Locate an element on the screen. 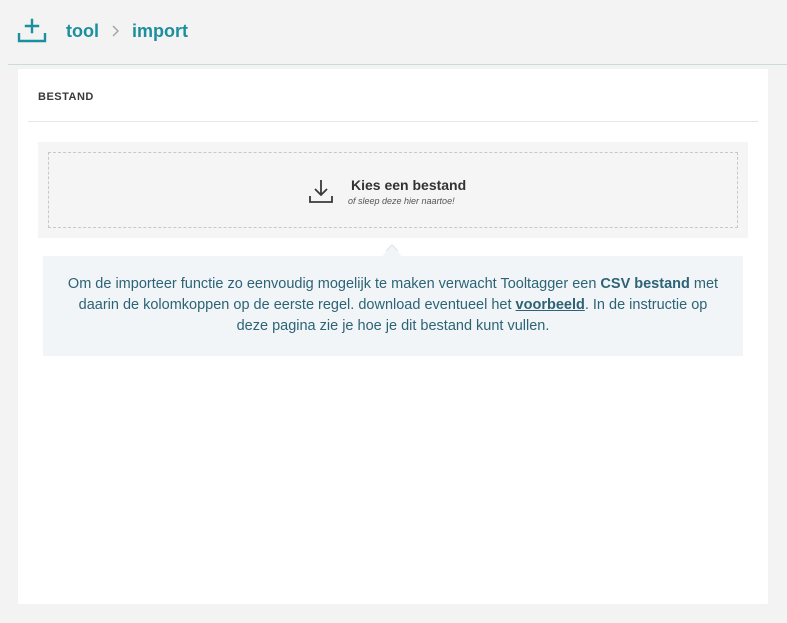  header: tool import is located at coordinates (393, 32).